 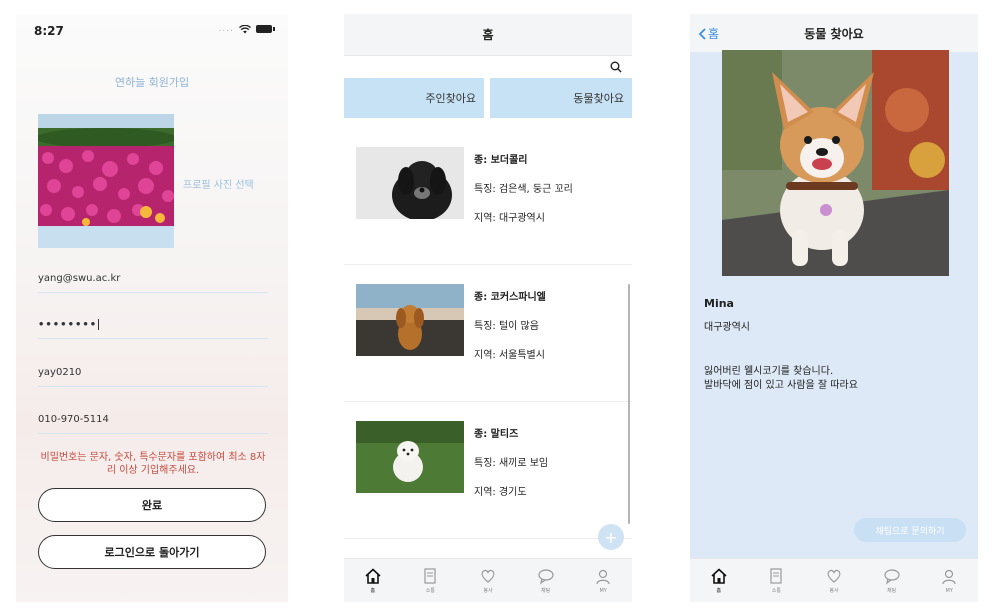 What do you see at coordinates (511, 463) in the screenshot?
I see `listing-features: 특징: 새끼로 보임` at bounding box center [511, 463].